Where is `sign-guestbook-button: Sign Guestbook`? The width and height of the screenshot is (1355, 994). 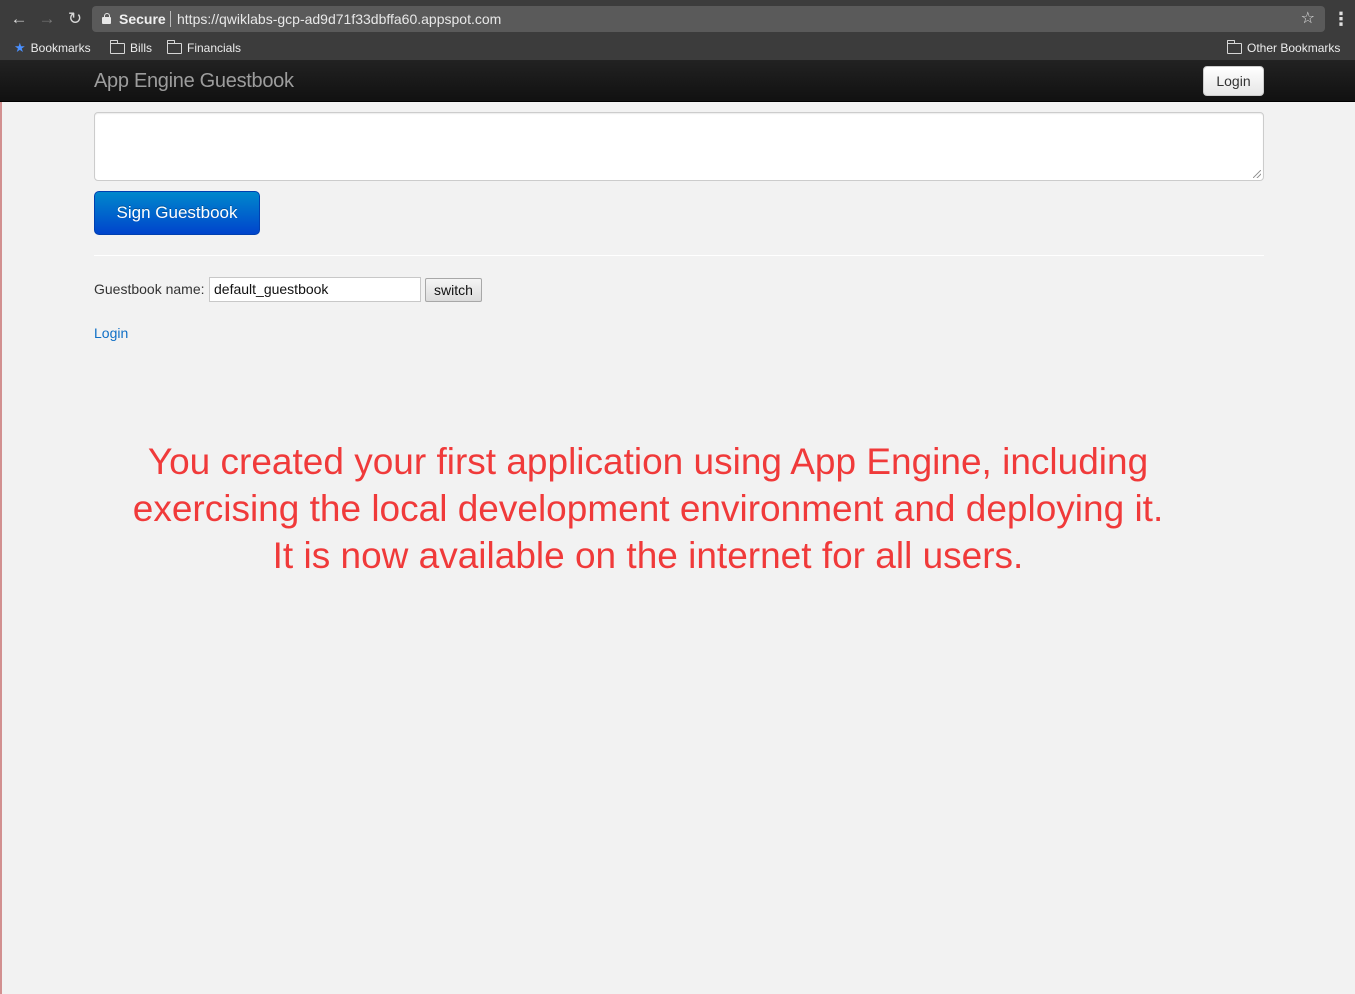
sign-guestbook-button: Sign Guestbook is located at coordinates (177, 213).